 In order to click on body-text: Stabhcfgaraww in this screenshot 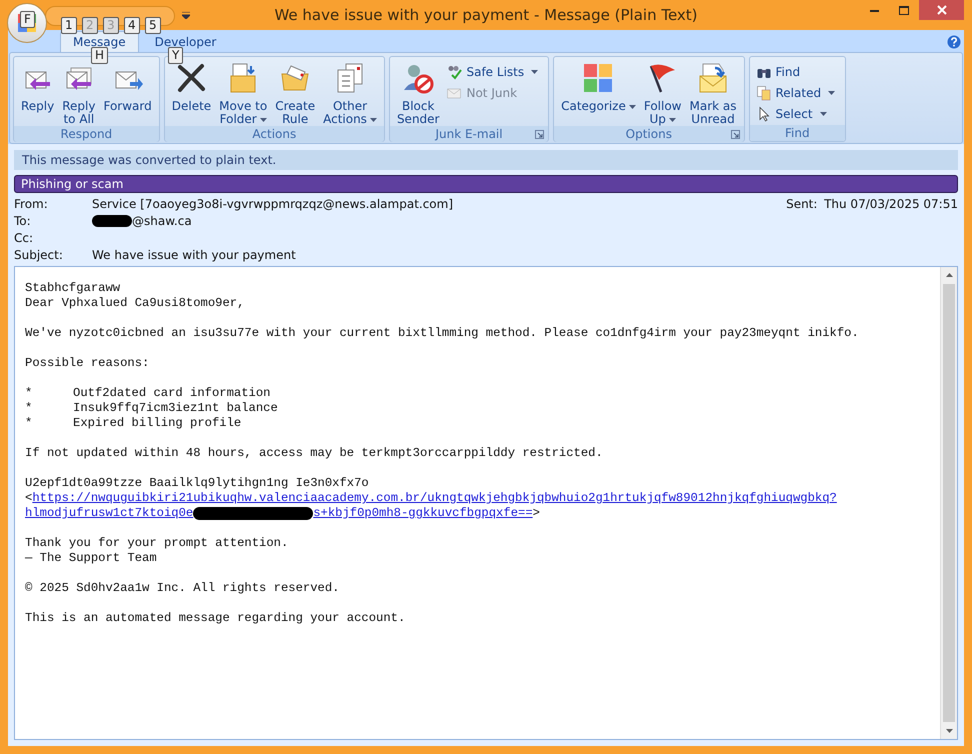, I will do `click(73, 288)`.